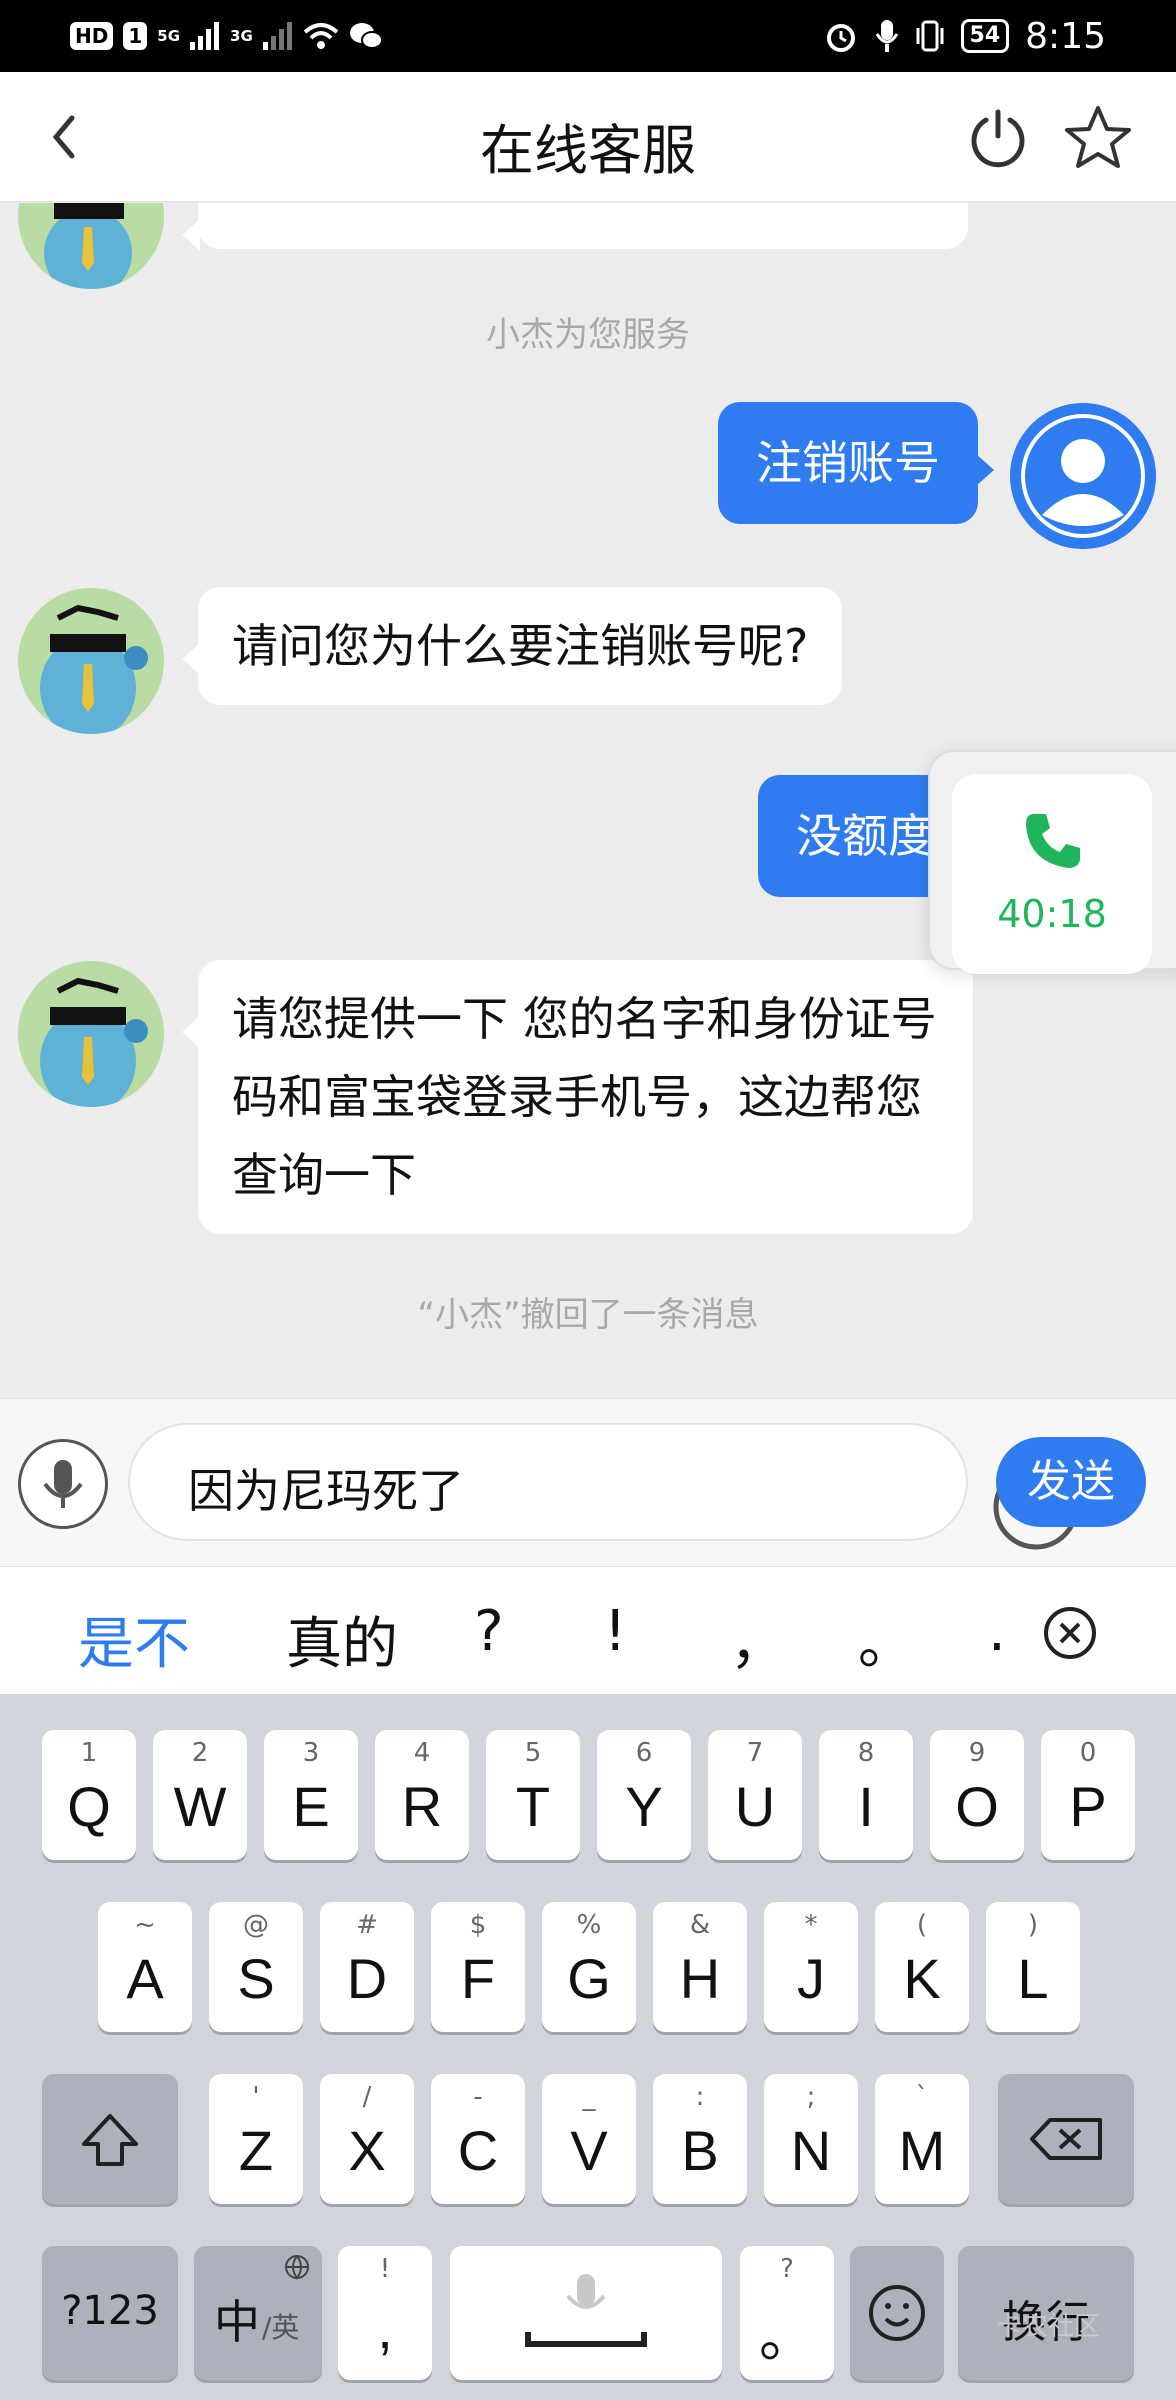 The height and width of the screenshot is (2400, 1176). What do you see at coordinates (1033, 1967) in the screenshot?
I see `key-l: ) L` at bounding box center [1033, 1967].